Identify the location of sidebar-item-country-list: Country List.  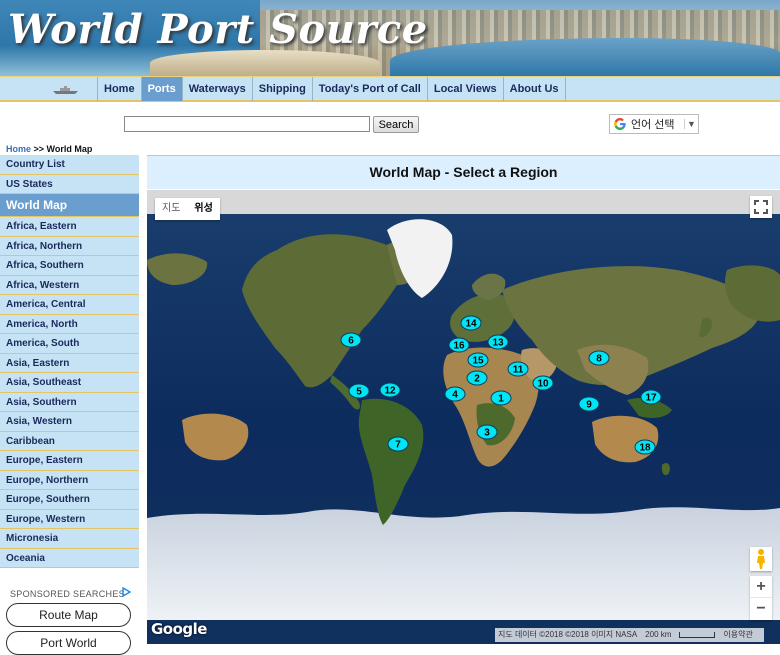
(69, 165).